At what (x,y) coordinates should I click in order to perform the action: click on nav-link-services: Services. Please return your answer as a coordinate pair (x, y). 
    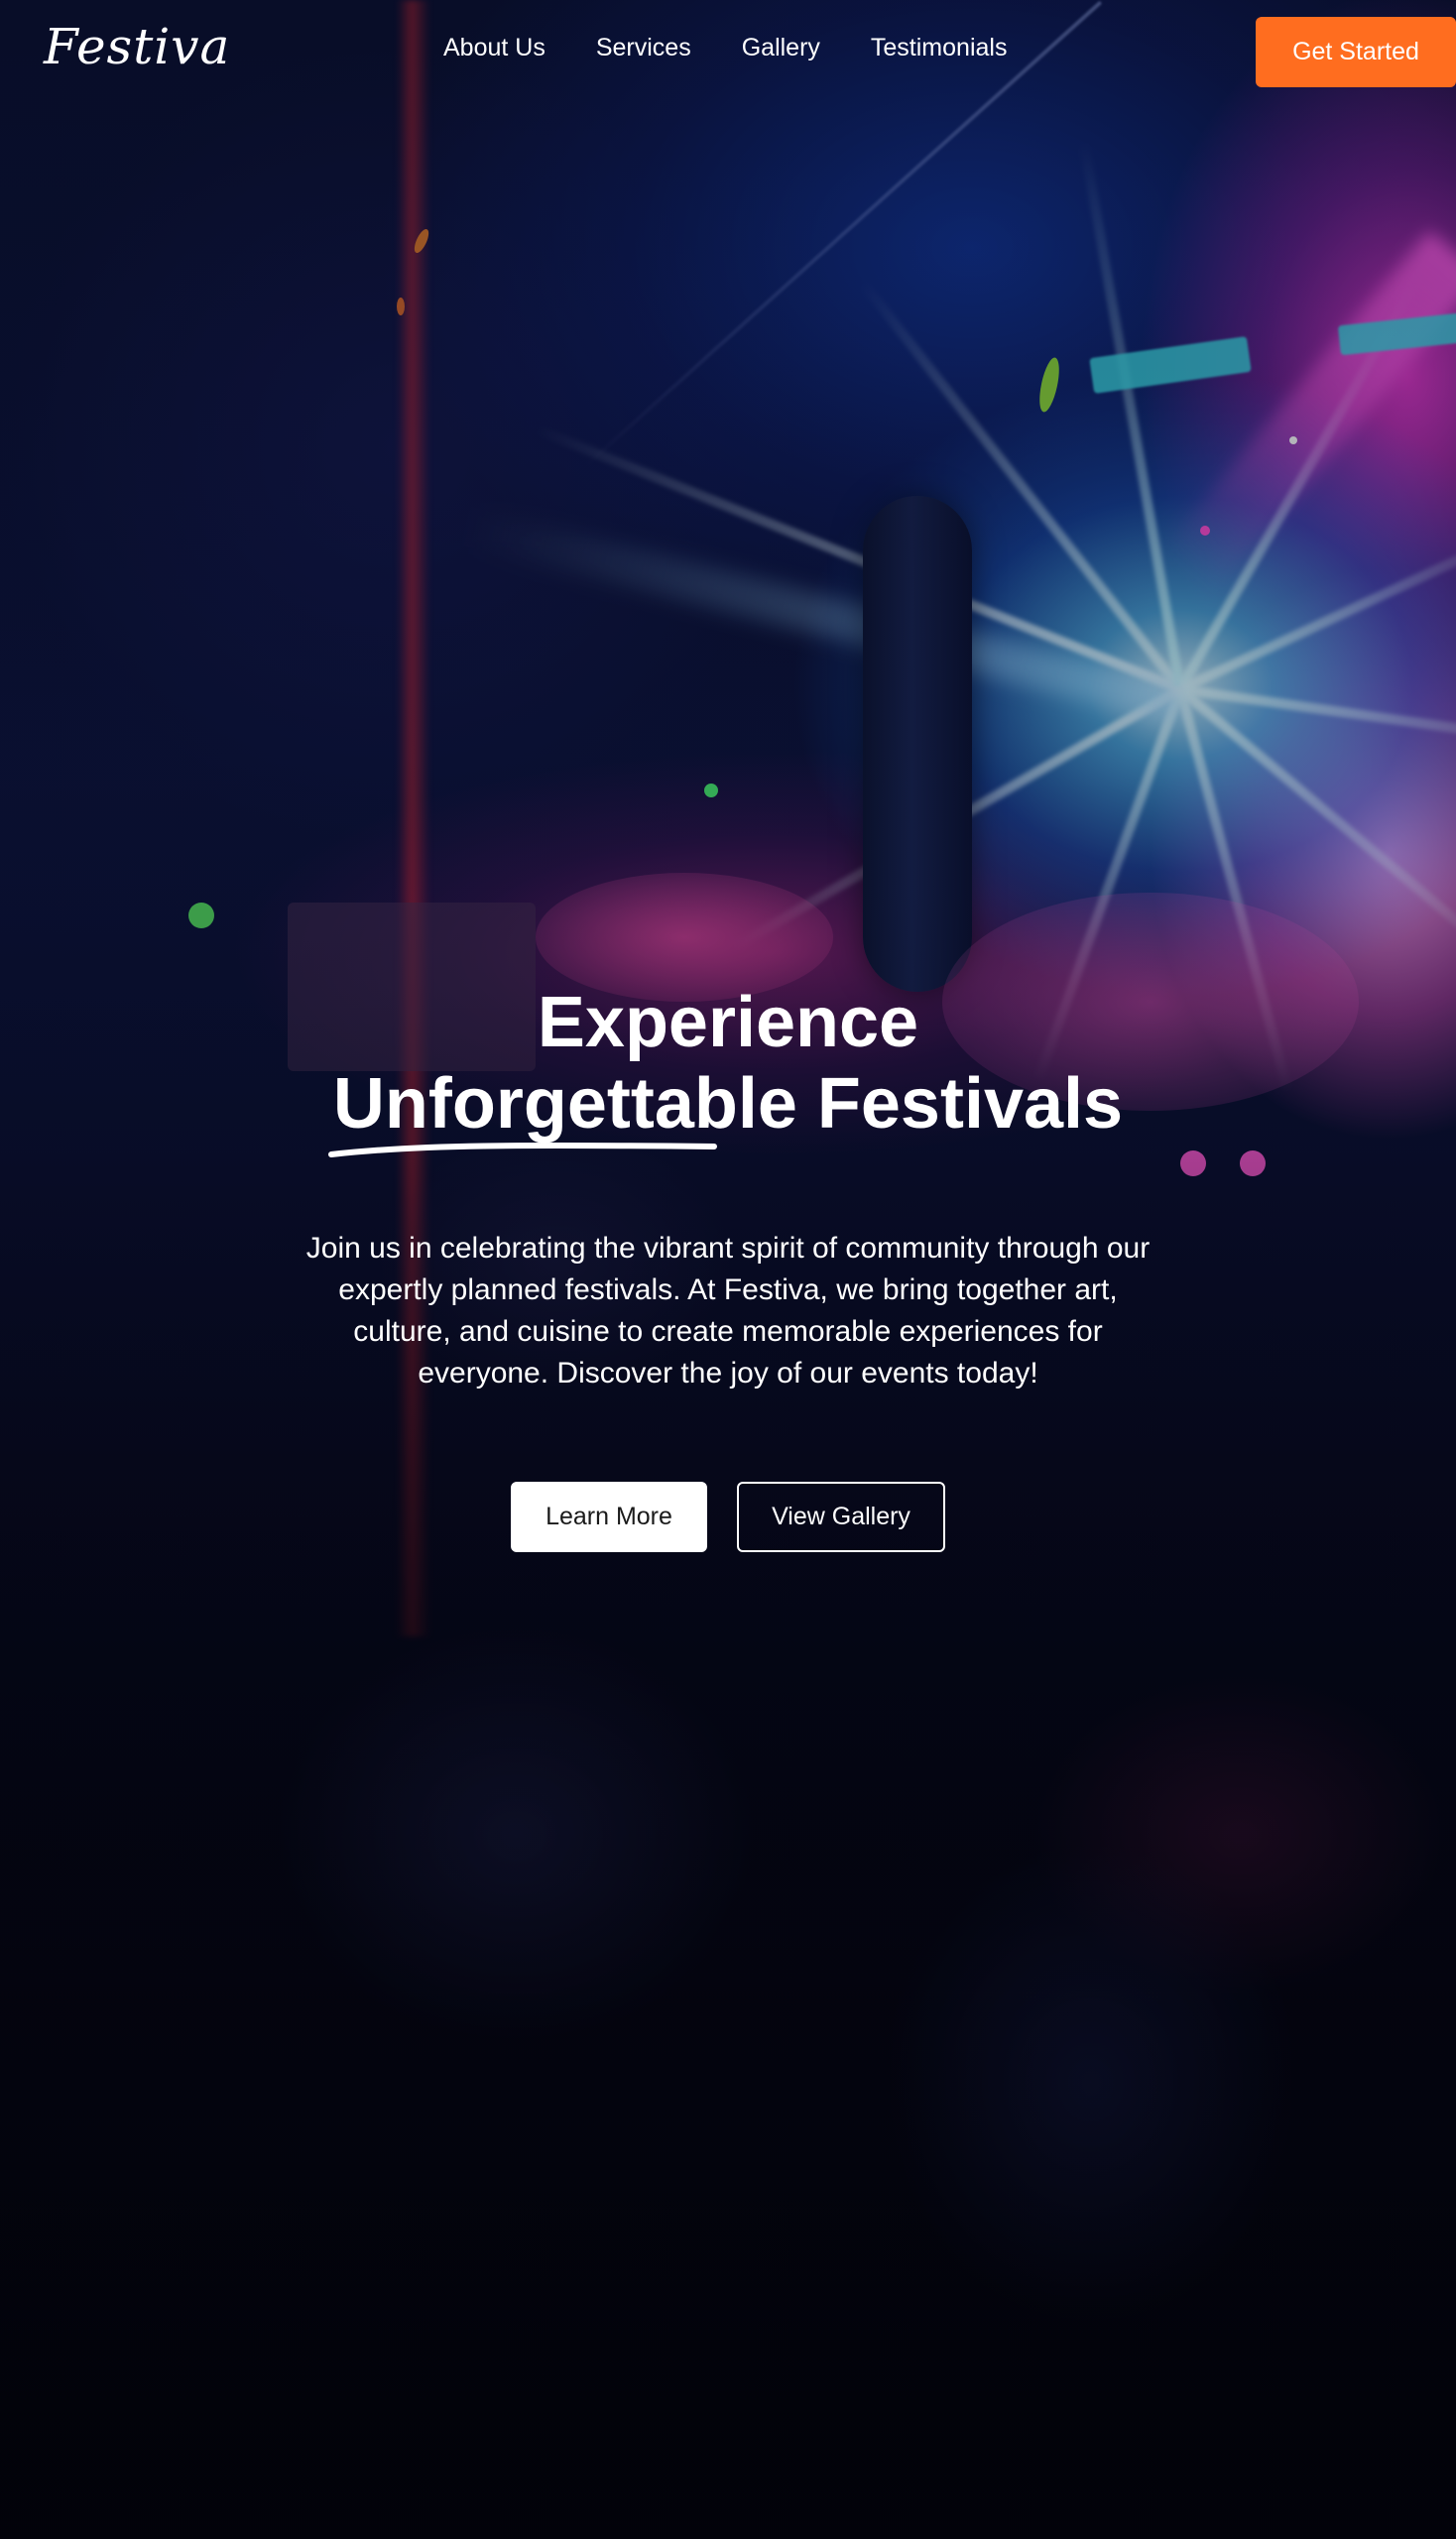
    Looking at the image, I should click on (643, 48).